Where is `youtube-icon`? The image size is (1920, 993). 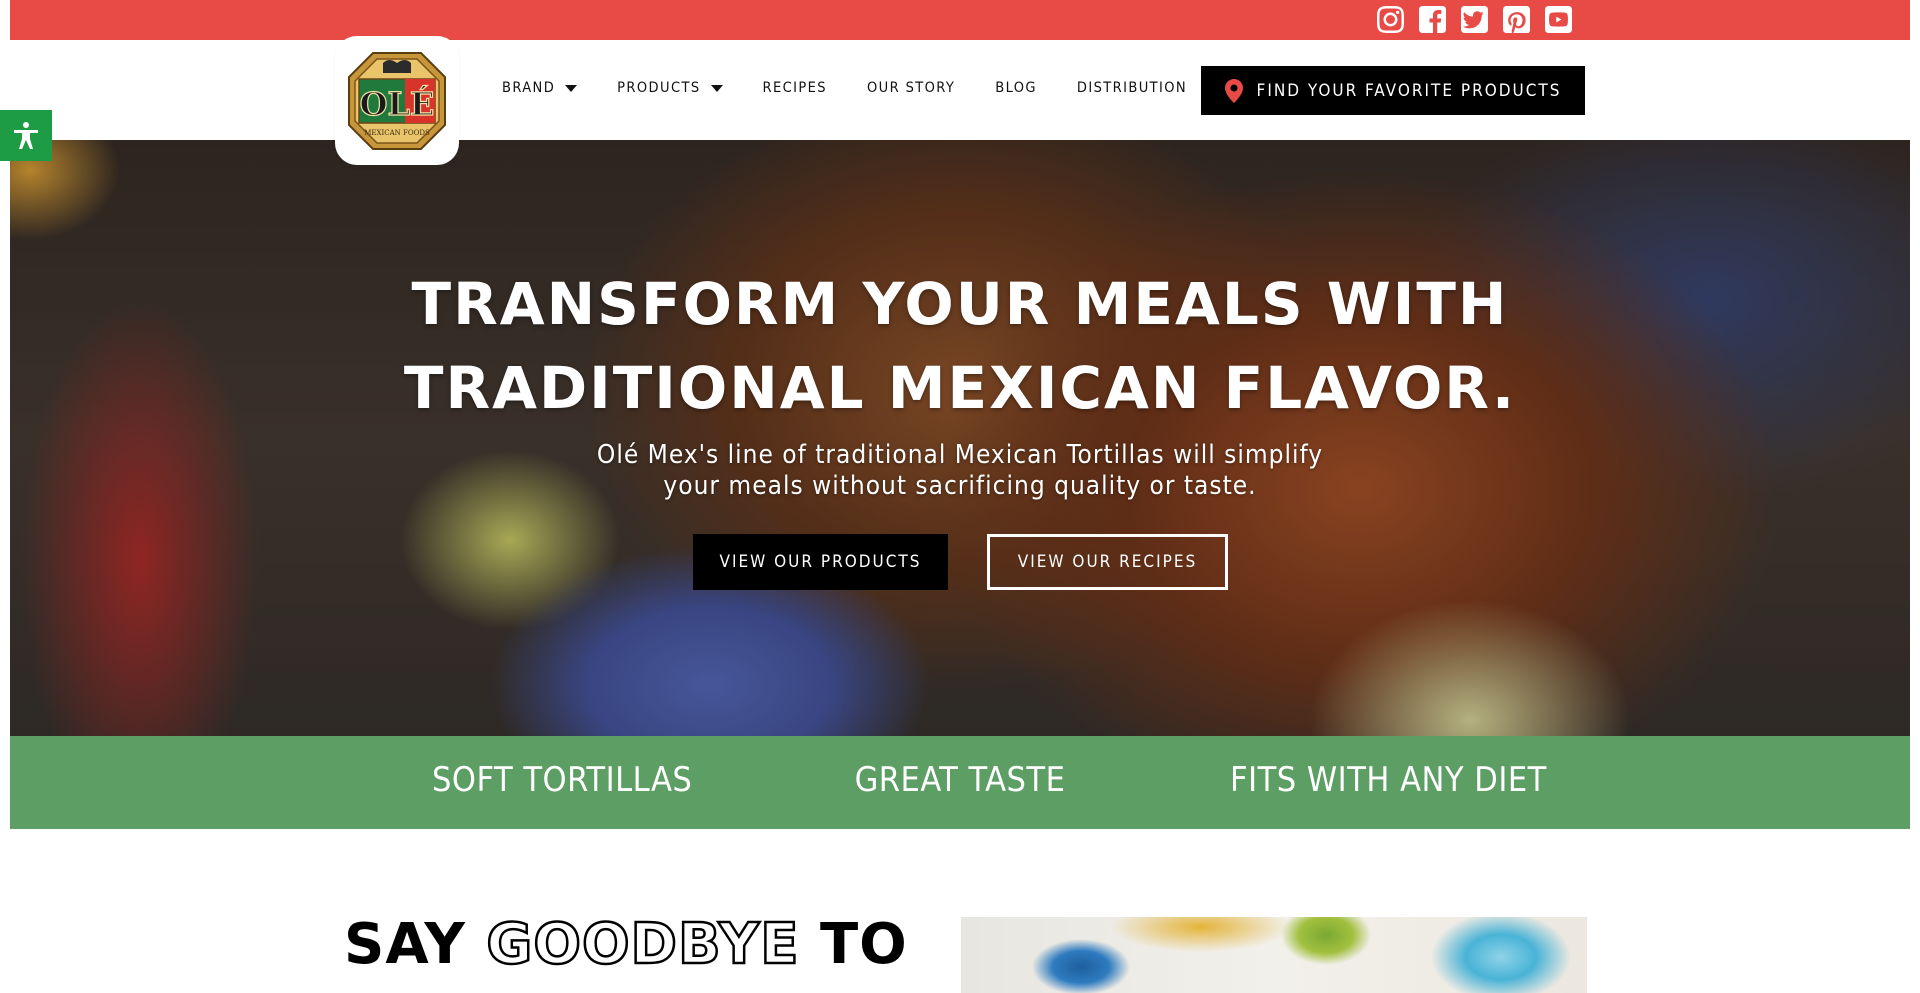 youtube-icon is located at coordinates (1558, 19).